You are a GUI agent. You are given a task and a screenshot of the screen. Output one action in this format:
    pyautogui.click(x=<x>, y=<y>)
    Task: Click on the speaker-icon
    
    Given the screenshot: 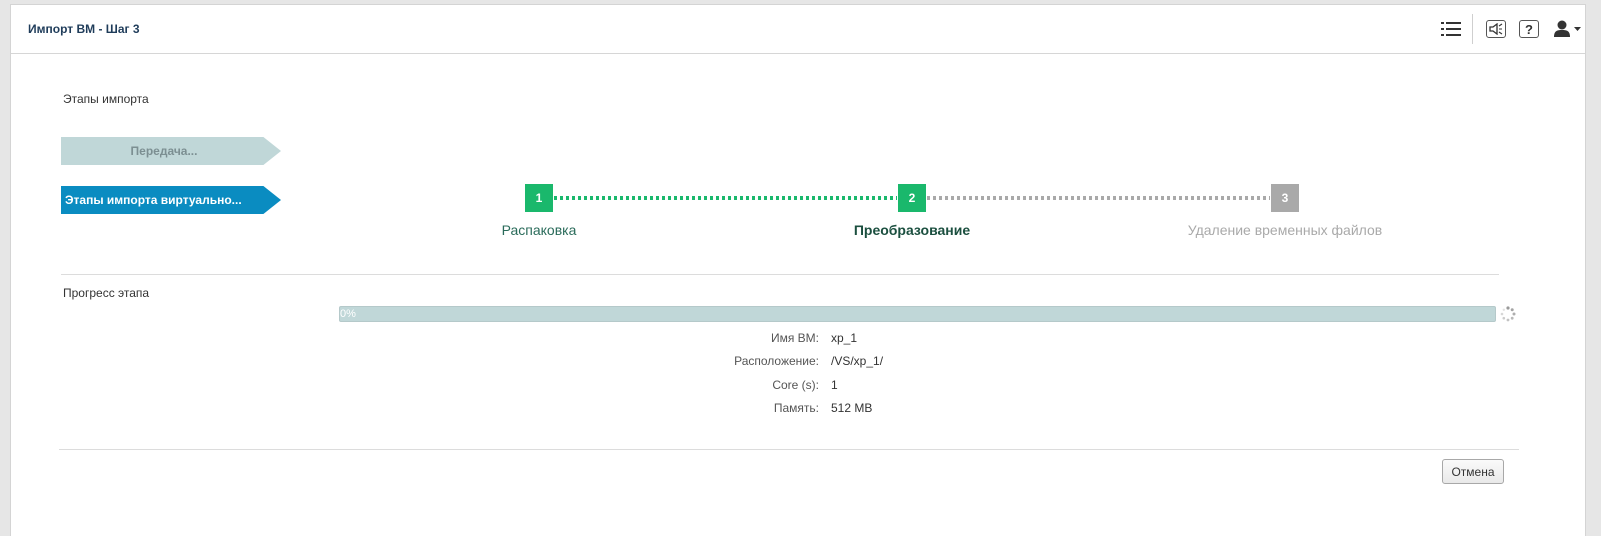 What is the action you would take?
    pyautogui.click(x=1496, y=29)
    